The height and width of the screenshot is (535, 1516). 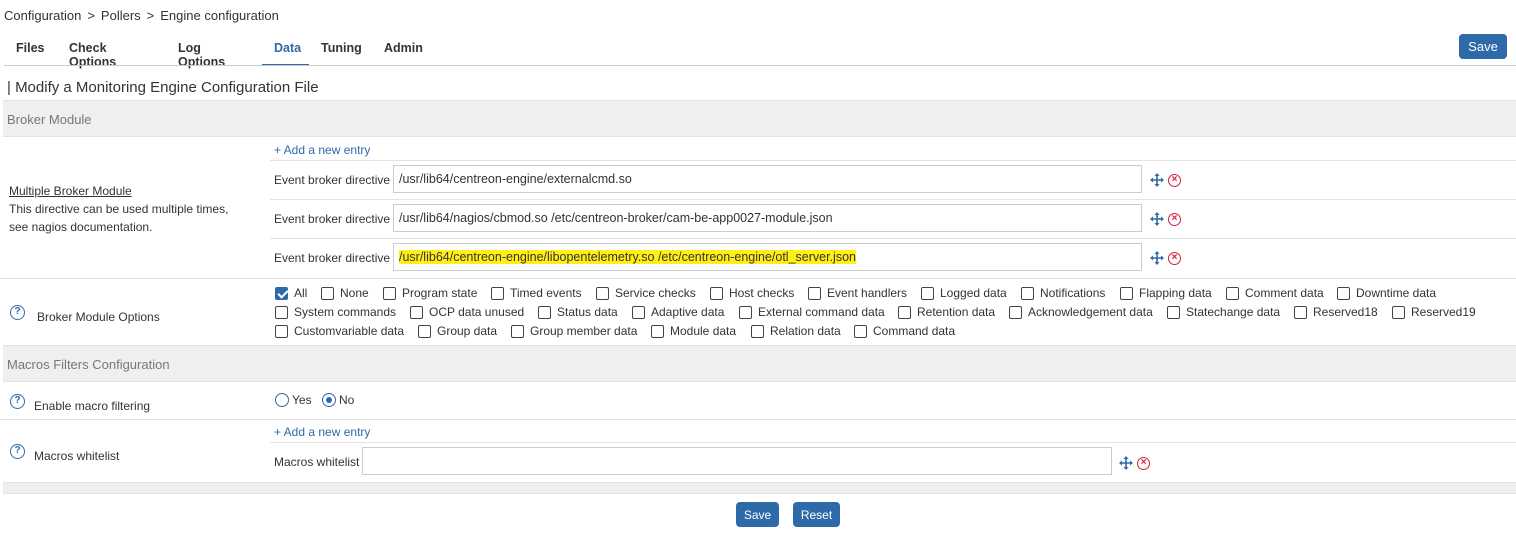 I want to click on breadcrumb-item-engine-configuration: Engine configuration, so click(x=219, y=15).